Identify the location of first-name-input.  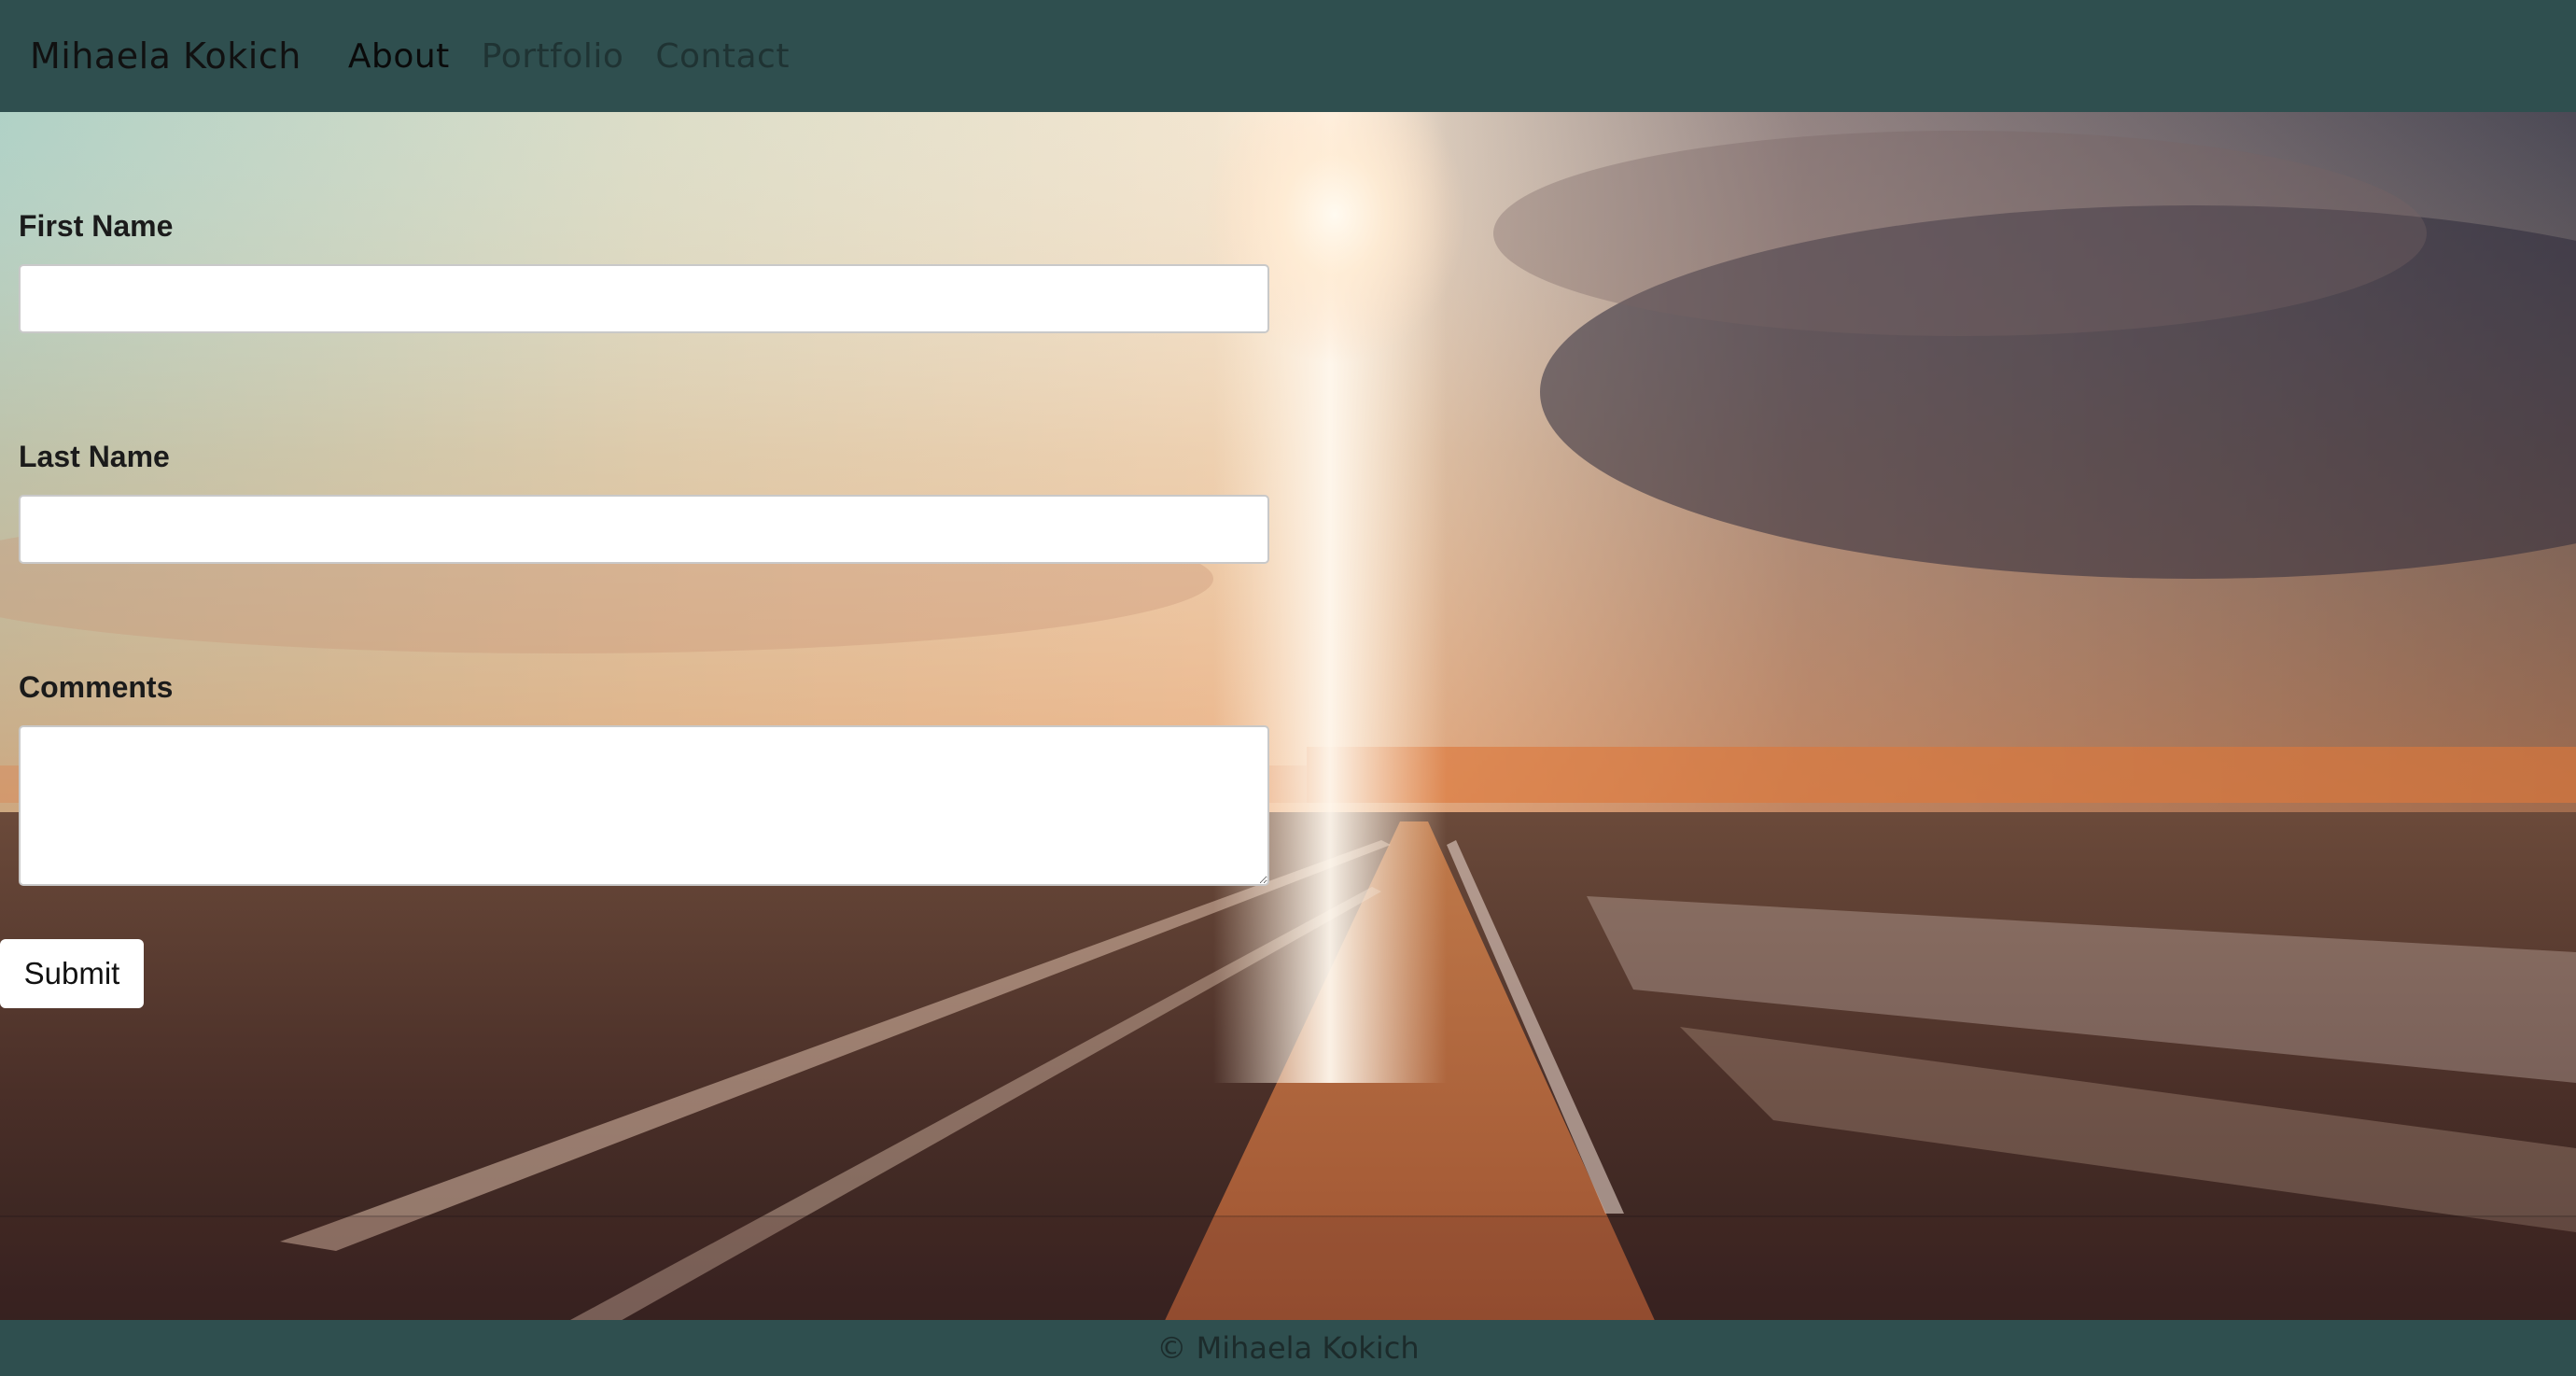
(644, 298).